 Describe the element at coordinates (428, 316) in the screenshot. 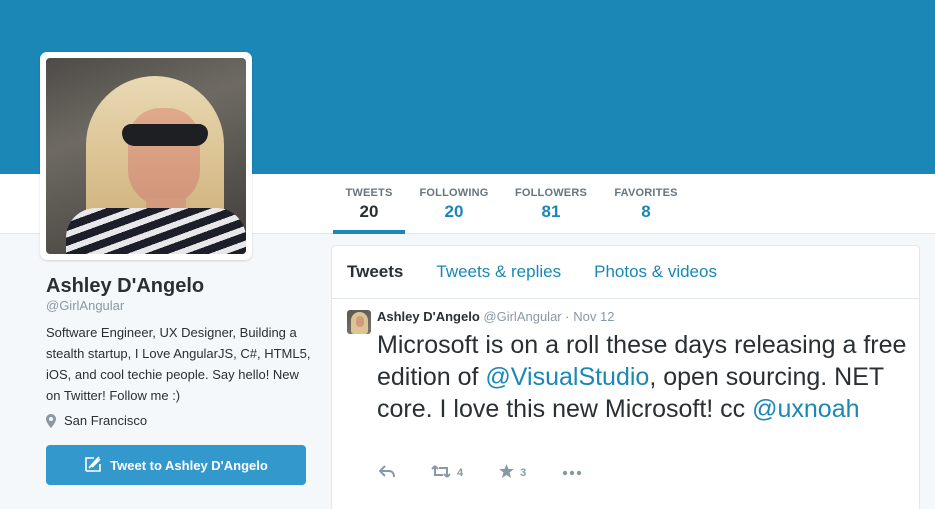

I see `tweet-author: Ashley D'Angelo` at that location.